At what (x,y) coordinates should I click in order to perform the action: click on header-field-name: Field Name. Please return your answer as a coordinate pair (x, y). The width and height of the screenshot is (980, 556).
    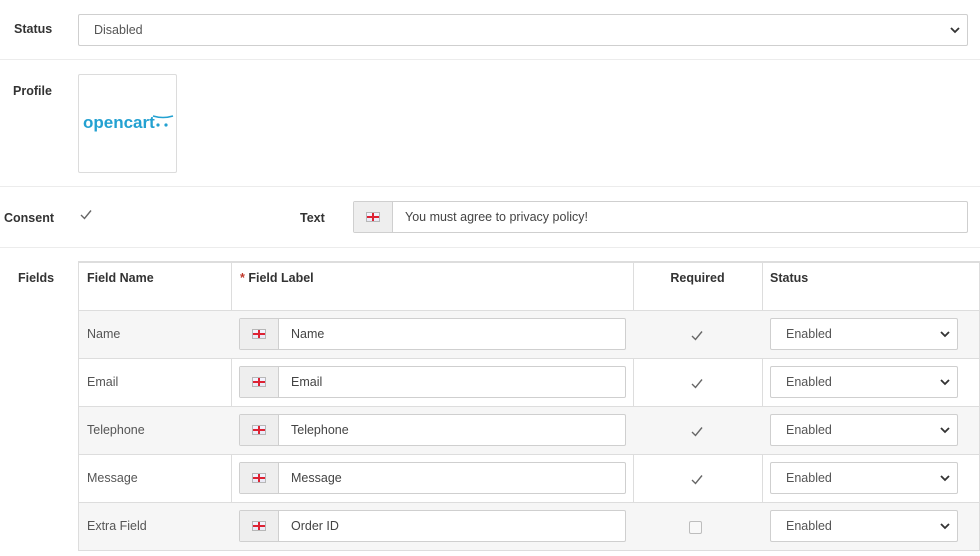
    Looking at the image, I should click on (120, 278).